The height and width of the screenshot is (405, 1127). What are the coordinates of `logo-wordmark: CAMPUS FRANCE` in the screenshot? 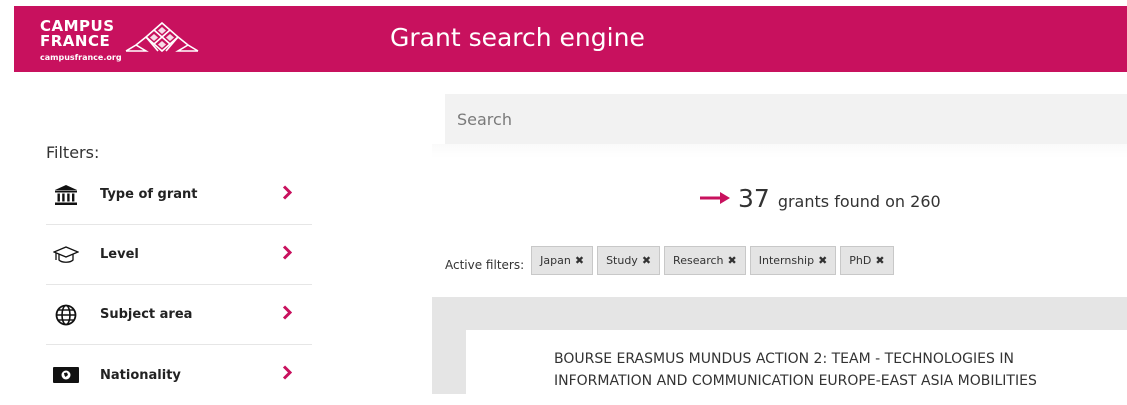 It's located at (77, 34).